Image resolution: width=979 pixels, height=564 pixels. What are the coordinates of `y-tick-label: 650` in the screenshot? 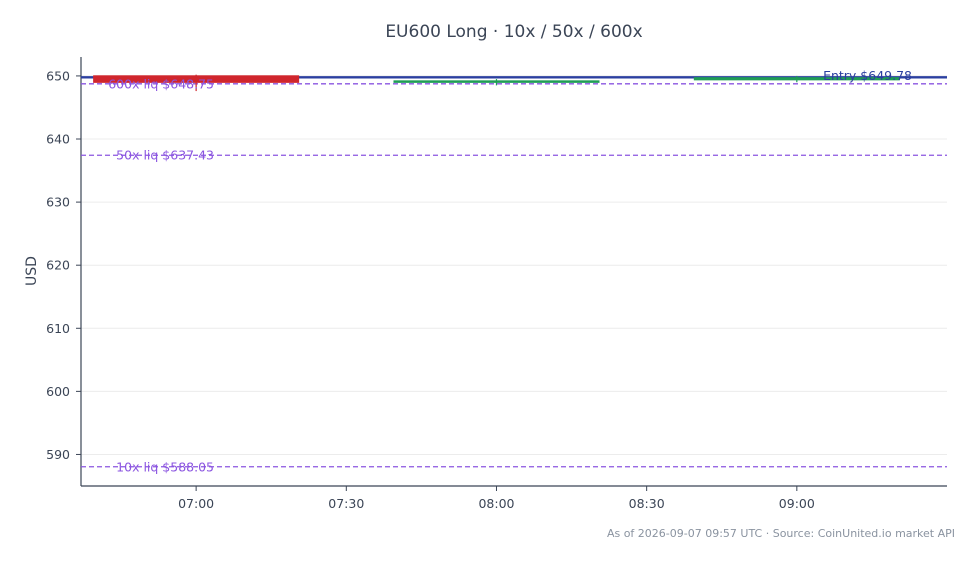 It's located at (58, 75).